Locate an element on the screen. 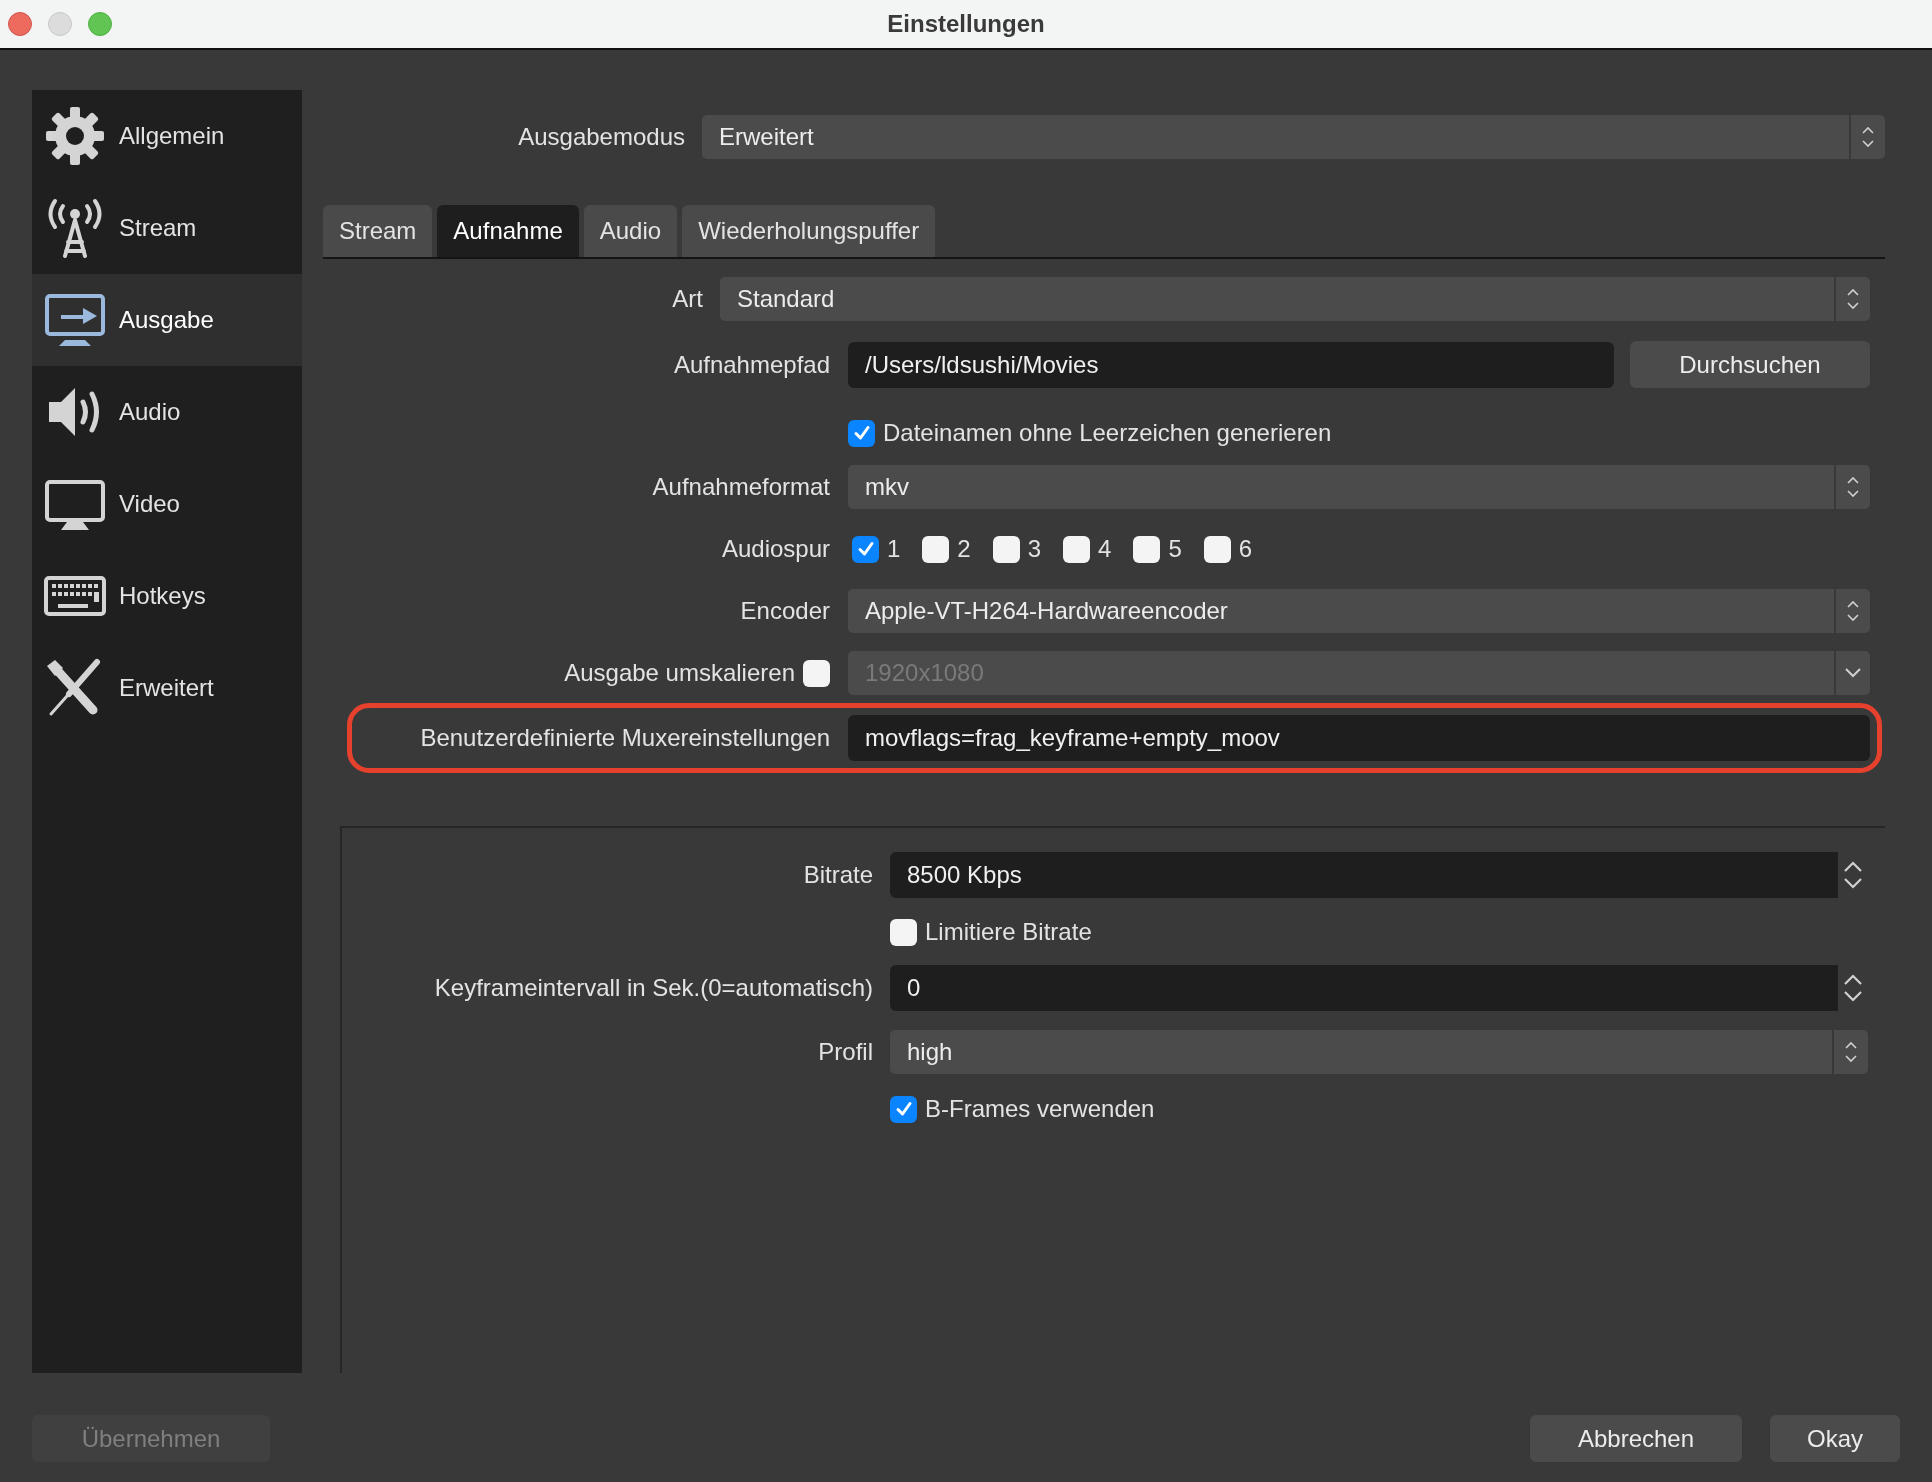 The width and height of the screenshot is (1932, 1482). field-label: Audiospur is located at coordinates (775, 549).